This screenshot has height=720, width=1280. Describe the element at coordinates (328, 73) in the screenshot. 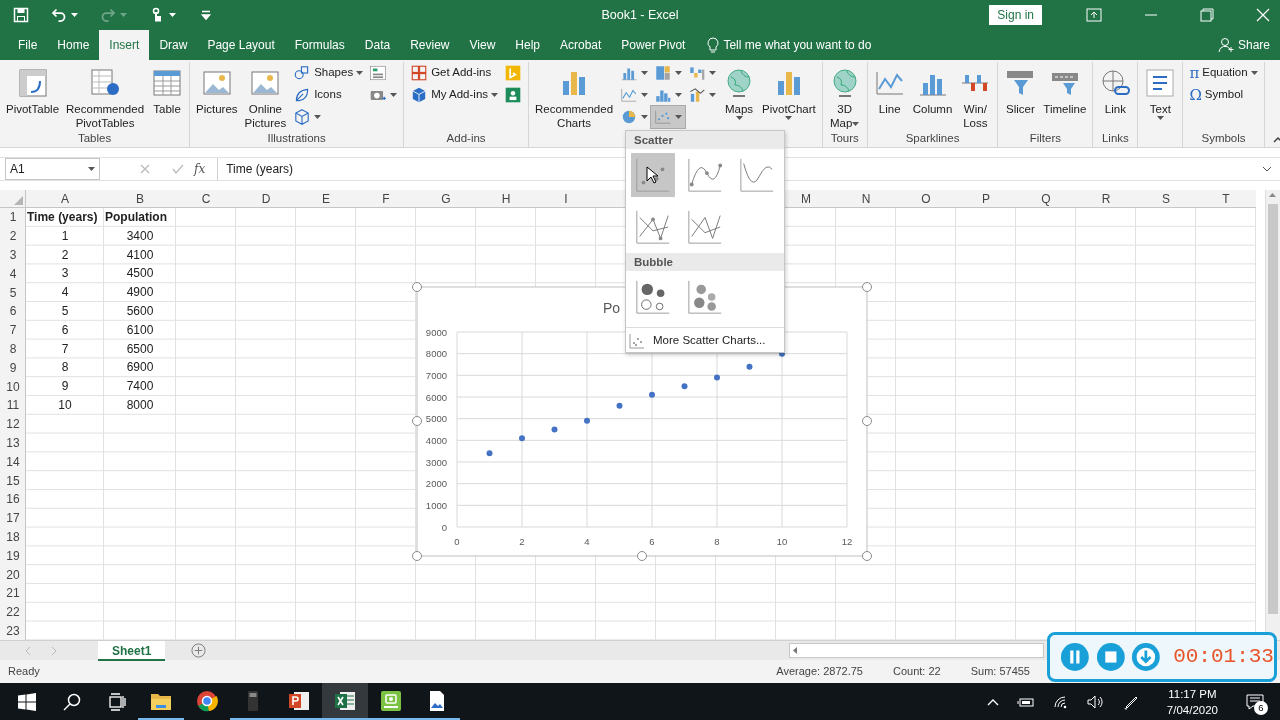

I see `ribbon-button: Shapes` at that location.